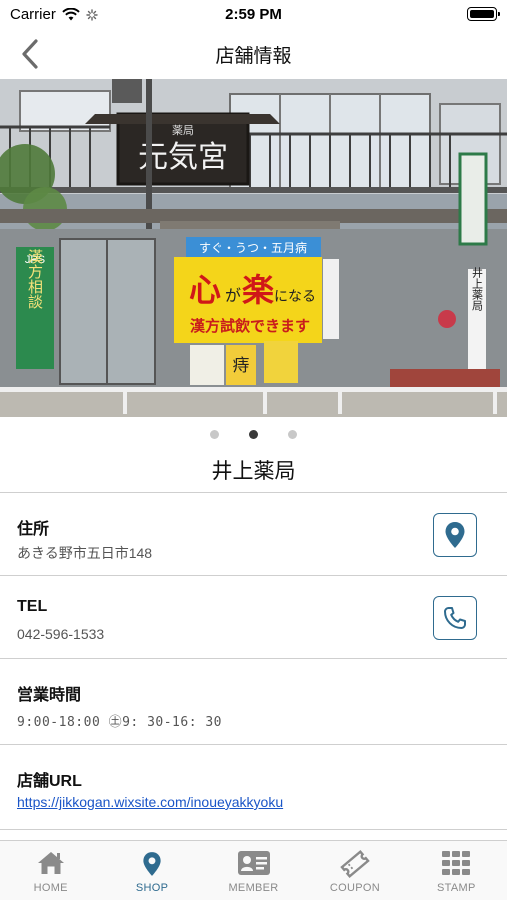 This screenshot has width=507, height=900. I want to click on tab-stamp-label: STAMP, so click(456, 888).